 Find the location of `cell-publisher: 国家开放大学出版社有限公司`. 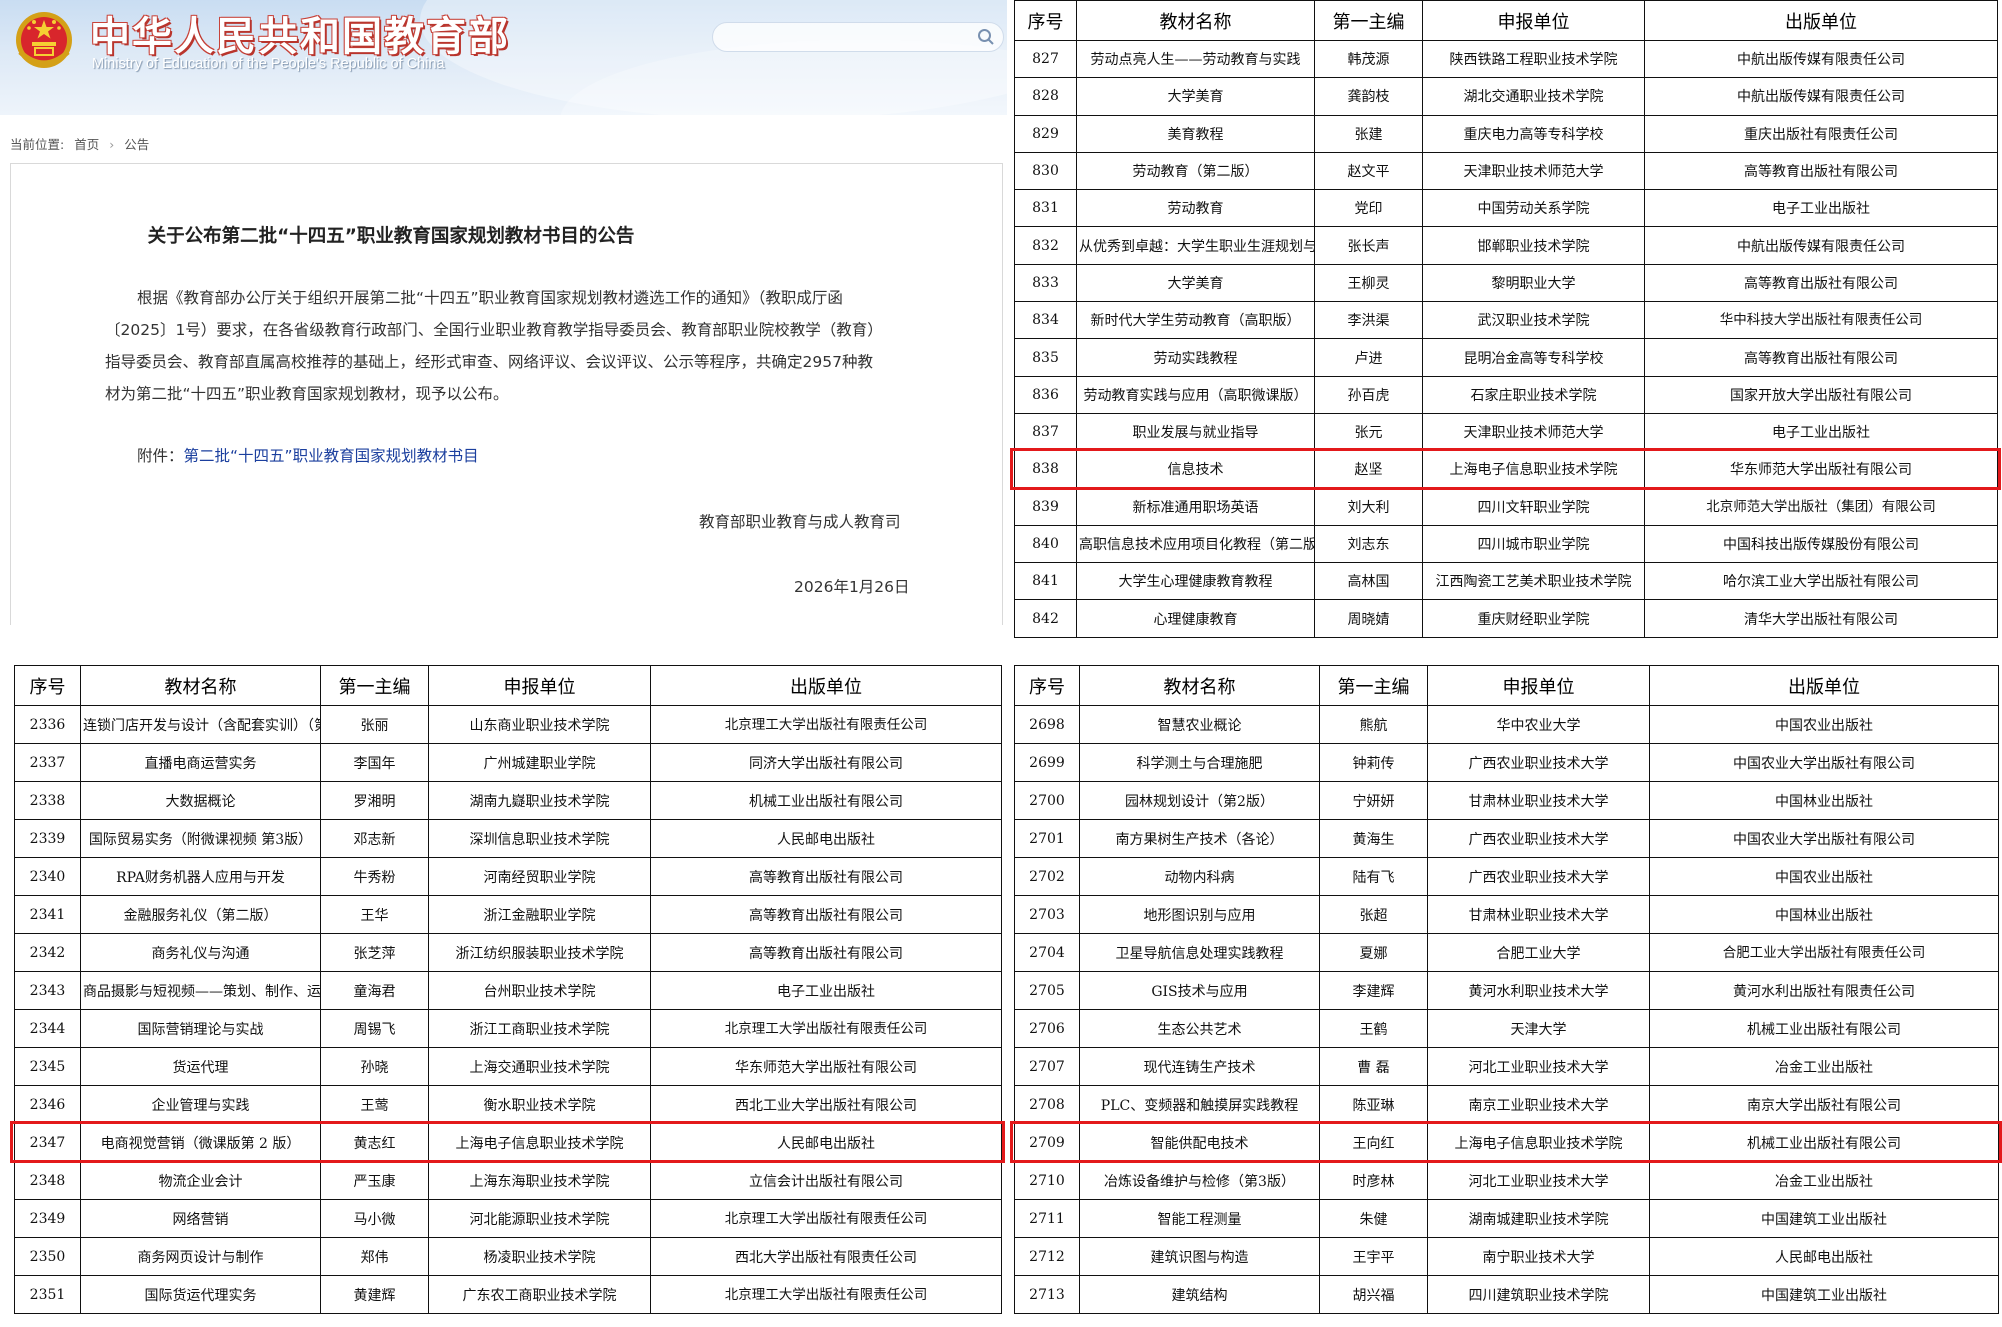

cell-publisher: 国家开放大学出版社有限公司 is located at coordinates (1821, 394).